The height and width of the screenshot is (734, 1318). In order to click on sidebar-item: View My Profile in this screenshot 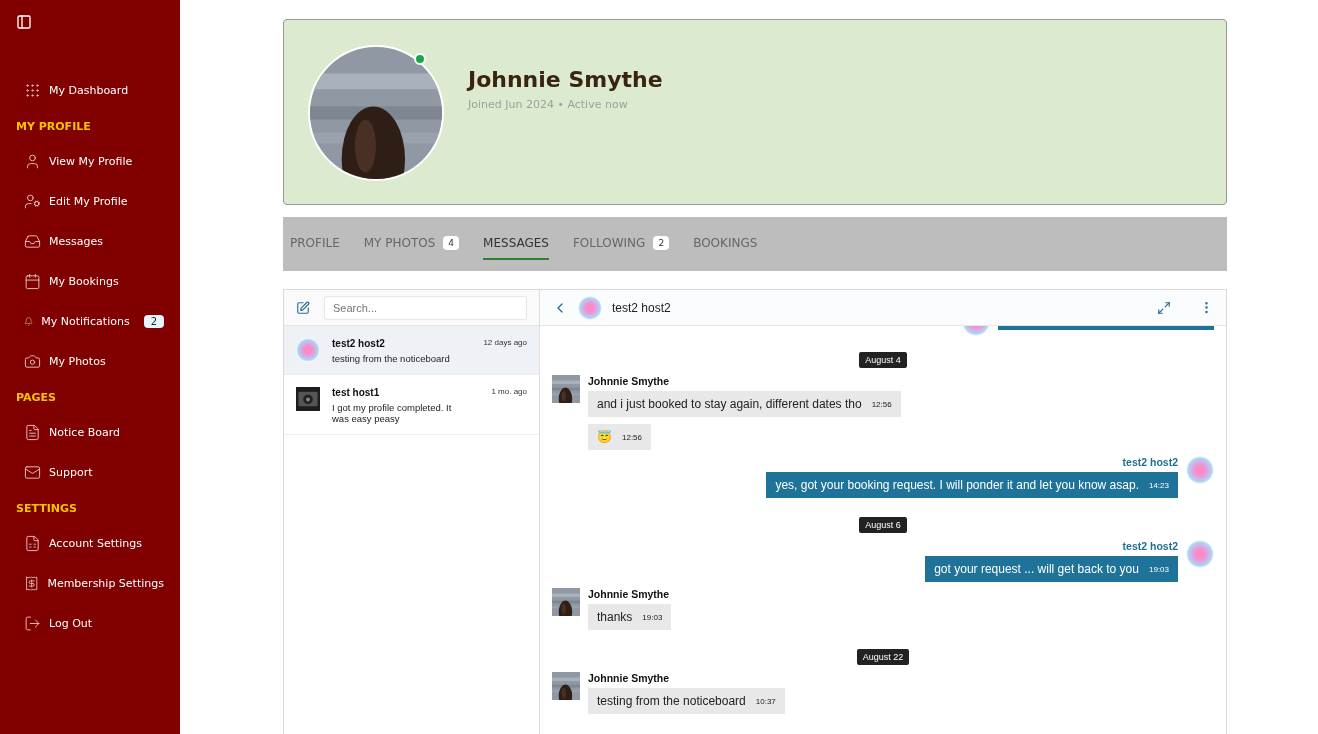, I will do `click(90, 161)`.